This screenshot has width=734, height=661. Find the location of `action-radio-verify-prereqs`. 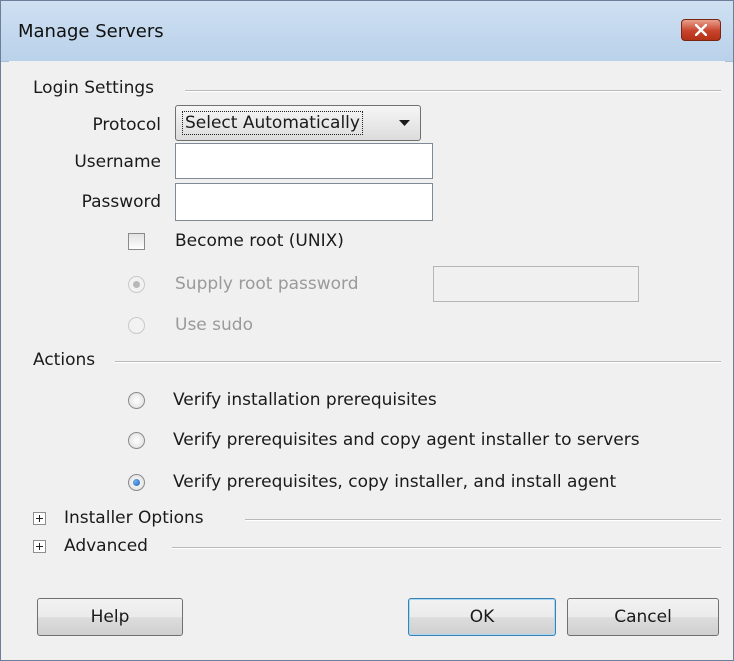

action-radio-verify-prereqs is located at coordinates (136, 400).